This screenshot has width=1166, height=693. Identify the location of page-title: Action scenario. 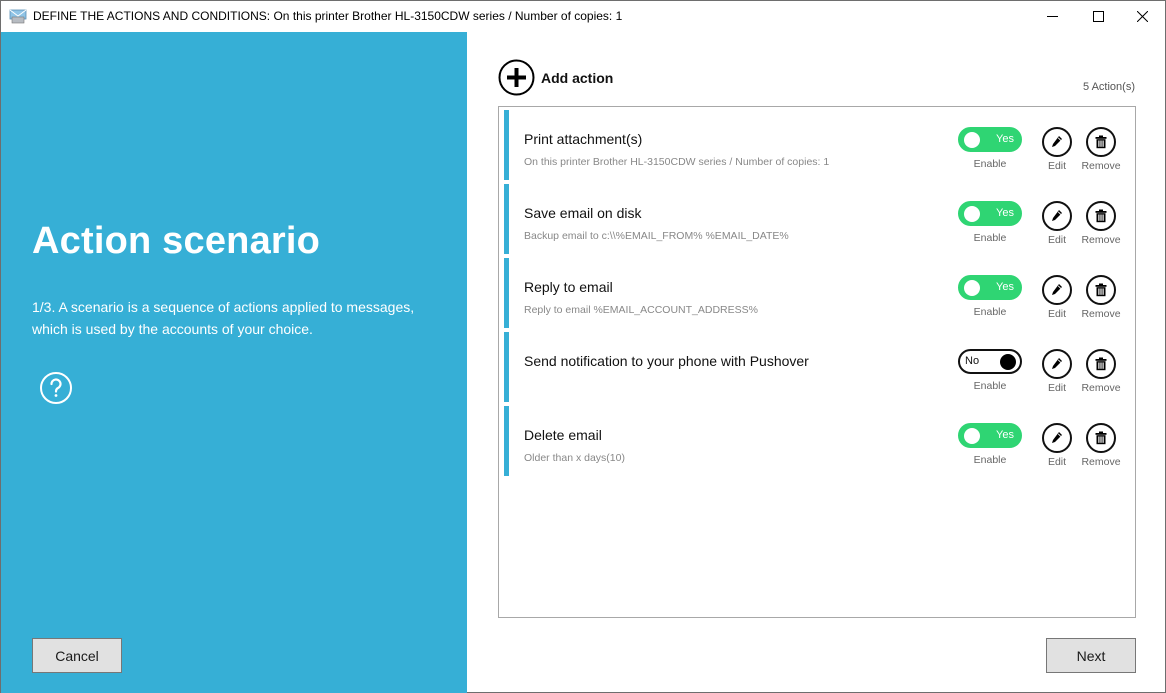
(176, 241).